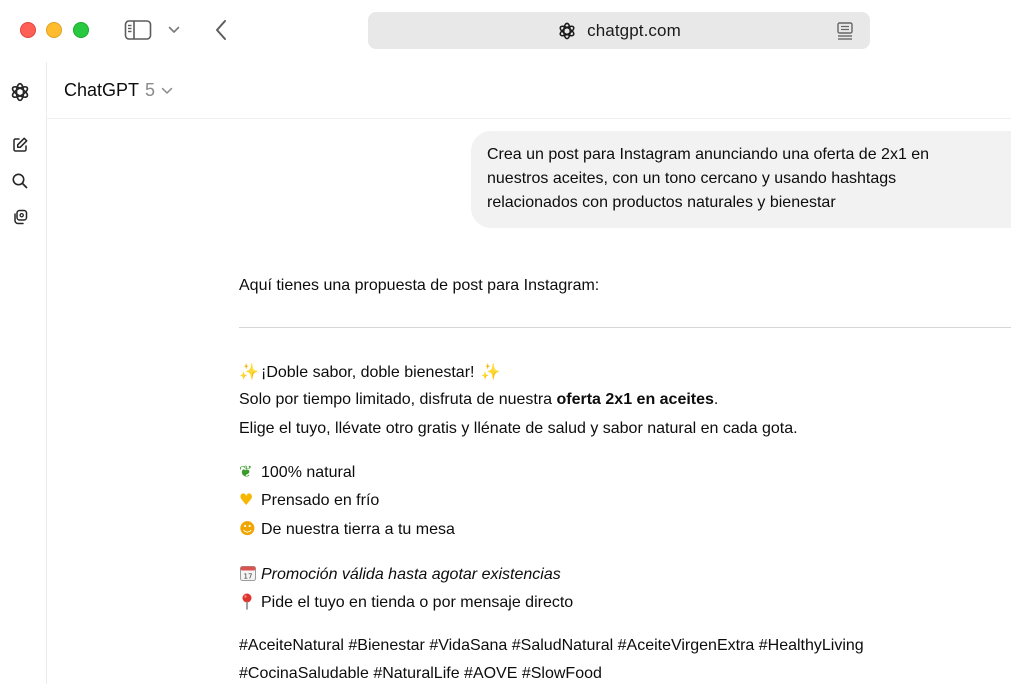 The image size is (1011, 684). I want to click on search-icon, so click(20, 181).